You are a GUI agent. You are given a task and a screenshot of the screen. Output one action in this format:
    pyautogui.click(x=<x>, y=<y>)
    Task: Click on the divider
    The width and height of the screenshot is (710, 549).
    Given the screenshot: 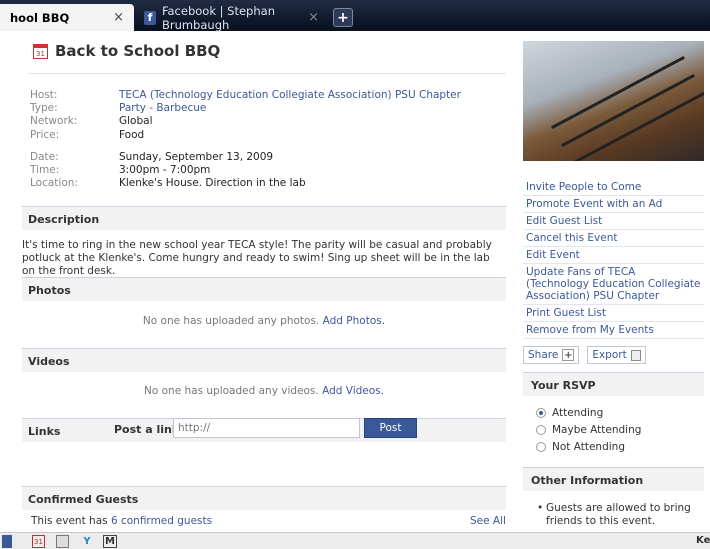 What is the action you would take?
    pyautogui.click(x=267, y=73)
    